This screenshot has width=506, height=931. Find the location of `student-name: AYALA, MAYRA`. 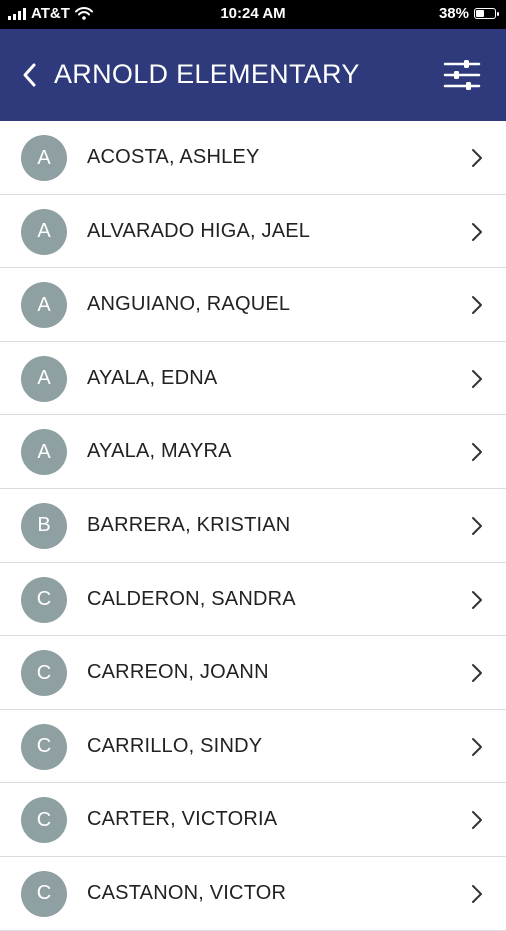

student-name: AYALA, MAYRA is located at coordinates (159, 451).